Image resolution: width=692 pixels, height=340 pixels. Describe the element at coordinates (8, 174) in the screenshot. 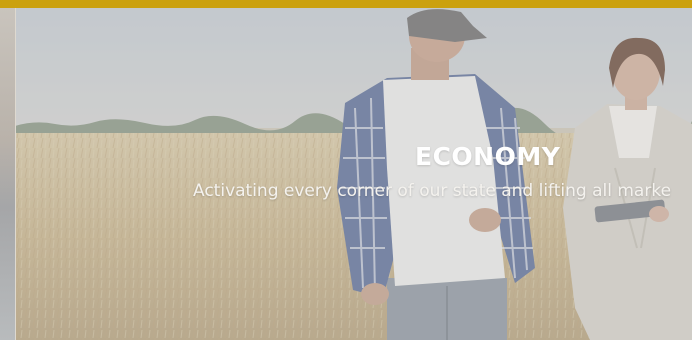

I see `previous-slide-peek` at that location.